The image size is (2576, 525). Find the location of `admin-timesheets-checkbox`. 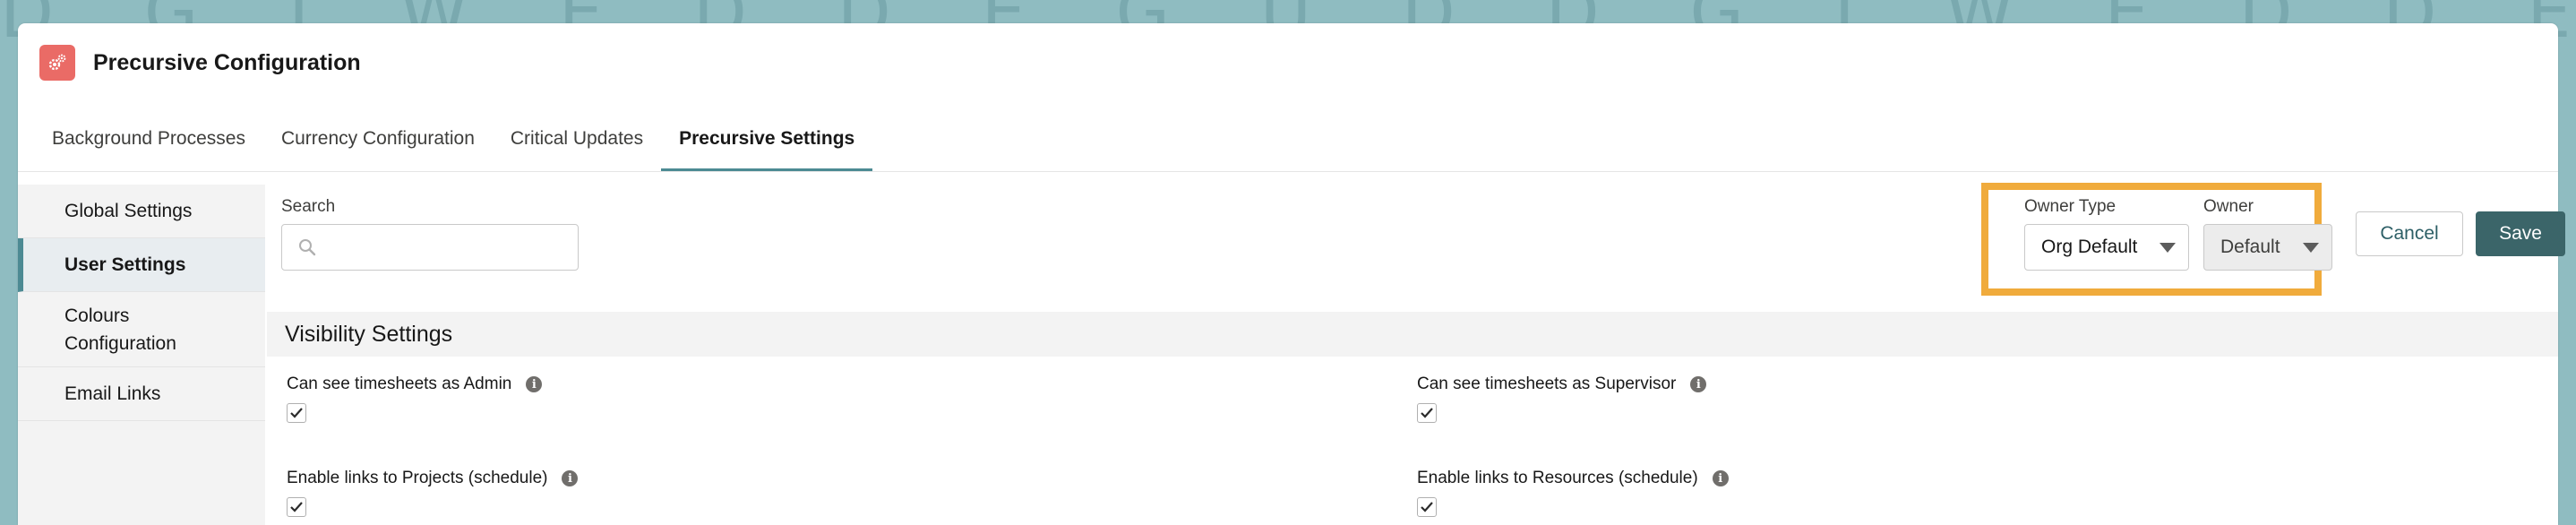

admin-timesheets-checkbox is located at coordinates (296, 413).